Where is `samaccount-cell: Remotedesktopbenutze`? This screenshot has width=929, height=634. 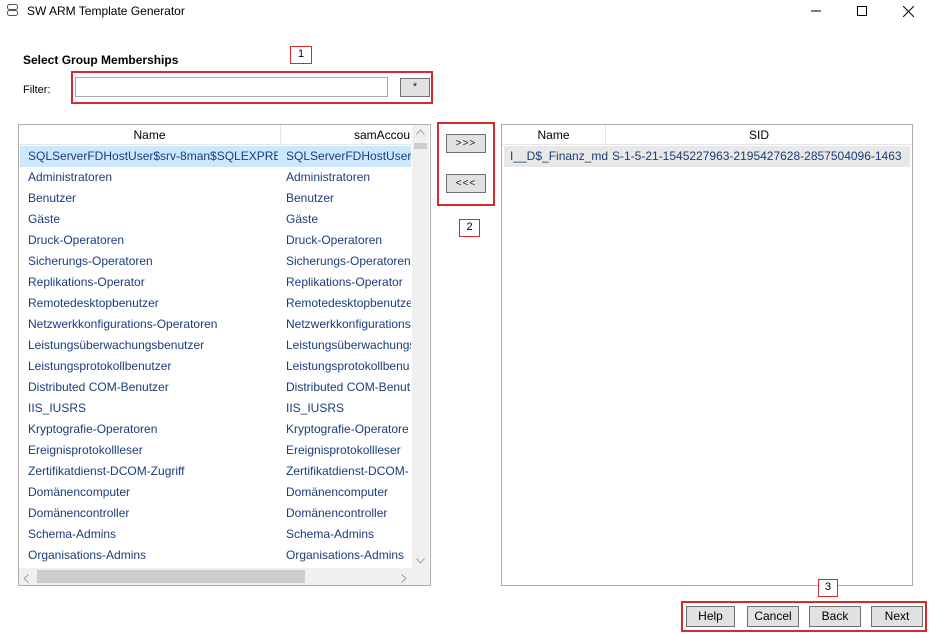
samaccount-cell: Remotedesktopbenutze is located at coordinates (348, 303).